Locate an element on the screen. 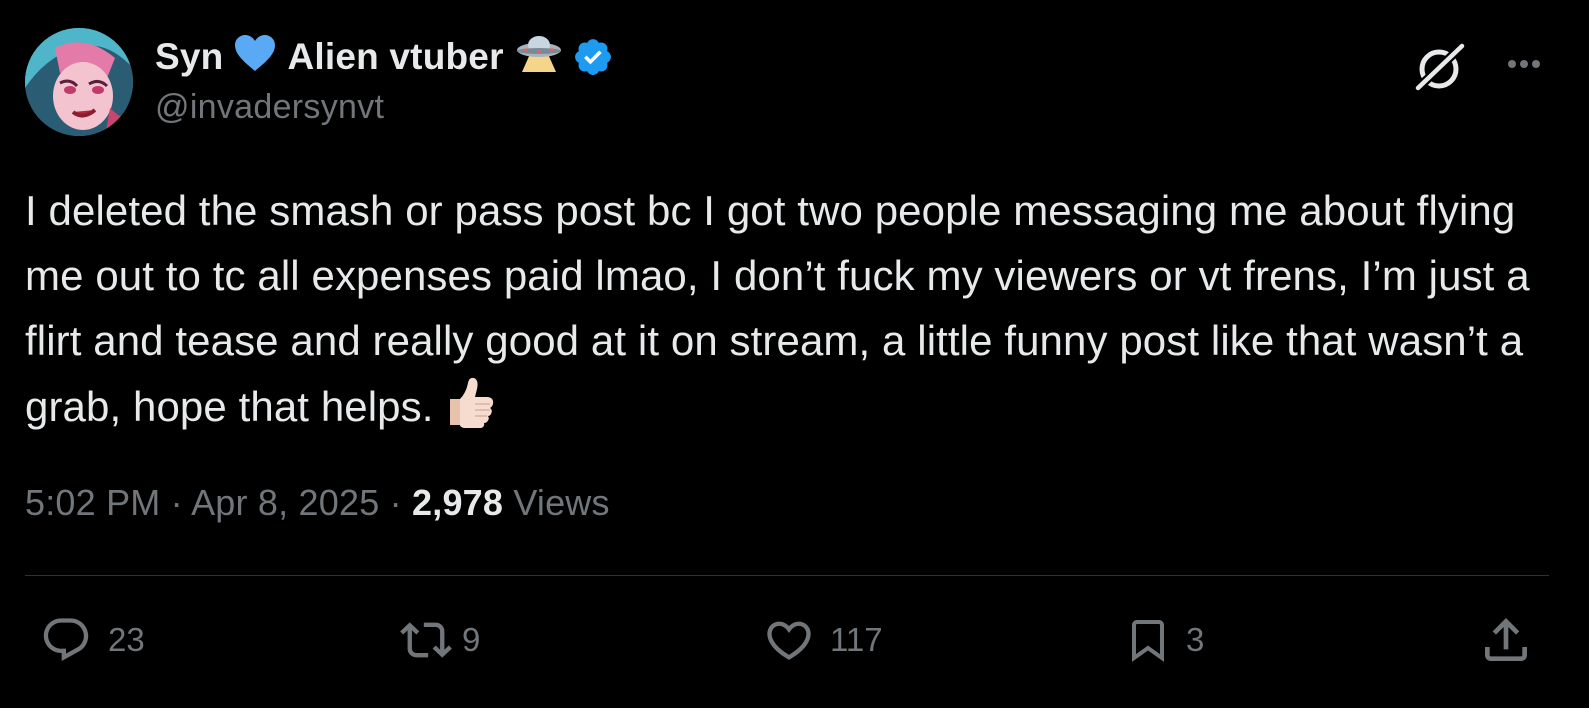 The width and height of the screenshot is (1589, 708). blue-heart-emoji is located at coordinates (255, 57).